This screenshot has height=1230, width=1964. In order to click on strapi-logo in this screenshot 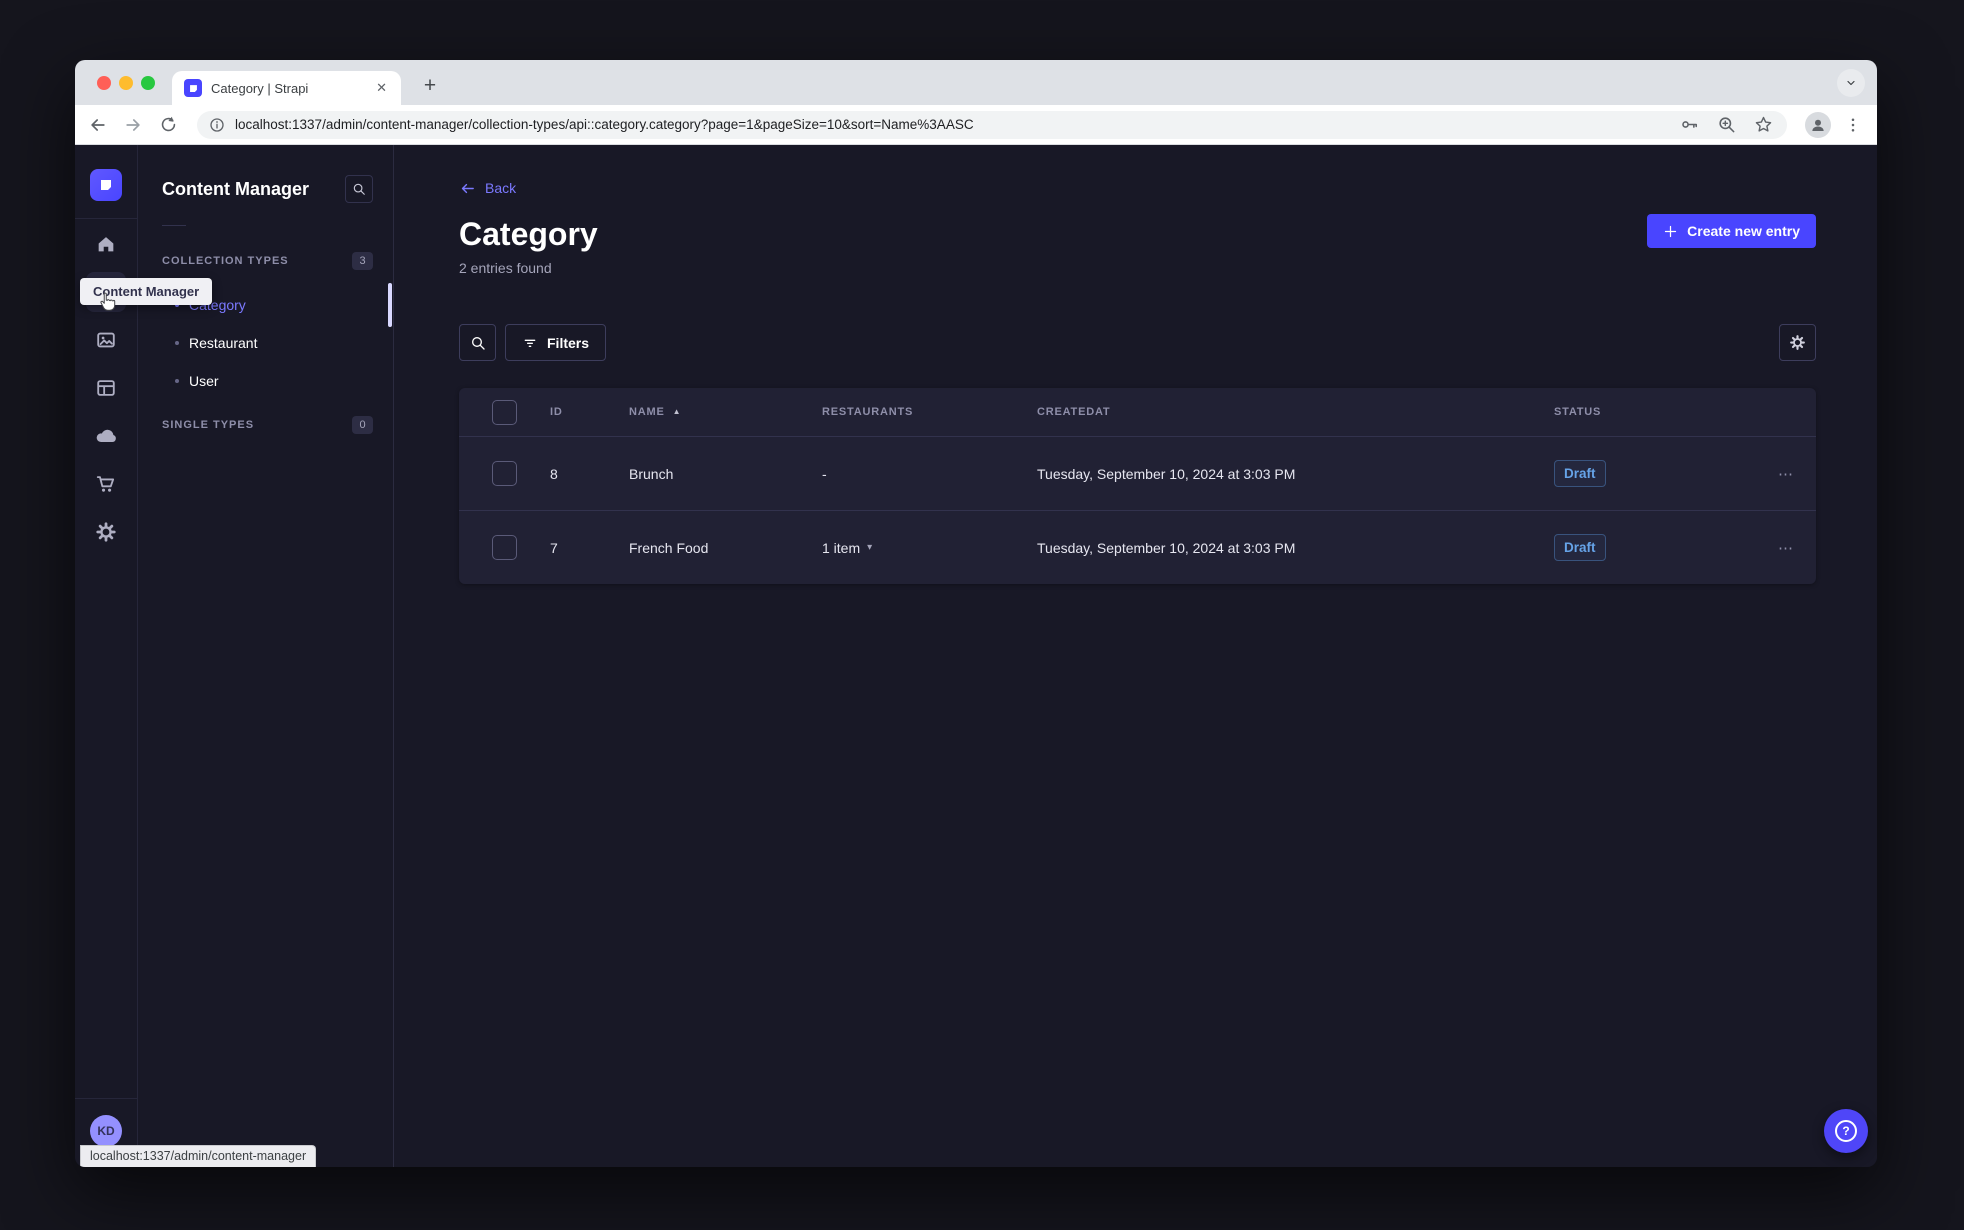, I will do `click(106, 185)`.